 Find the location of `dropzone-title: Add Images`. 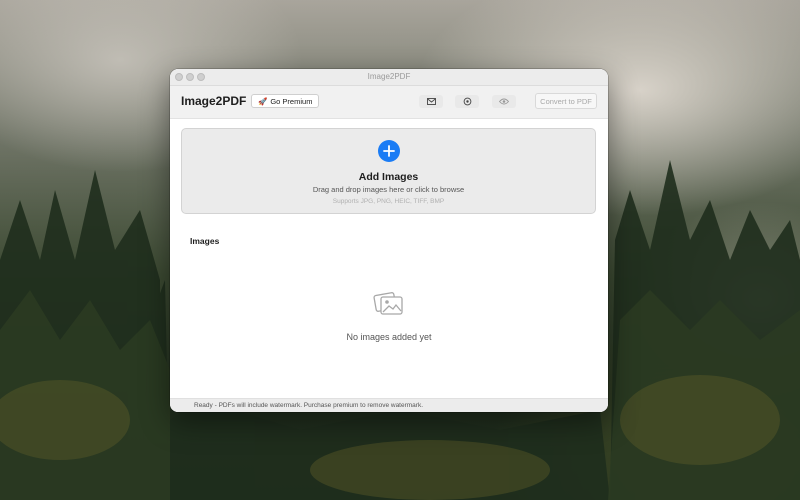

dropzone-title: Add Images is located at coordinates (388, 177).